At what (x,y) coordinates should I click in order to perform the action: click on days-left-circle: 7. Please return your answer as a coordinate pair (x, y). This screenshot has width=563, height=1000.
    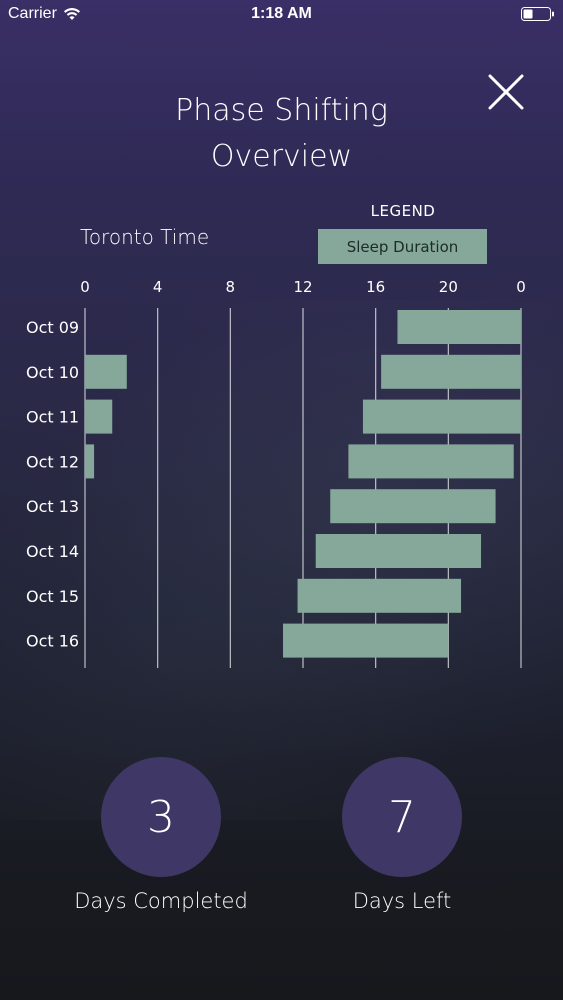
    Looking at the image, I should click on (402, 817).